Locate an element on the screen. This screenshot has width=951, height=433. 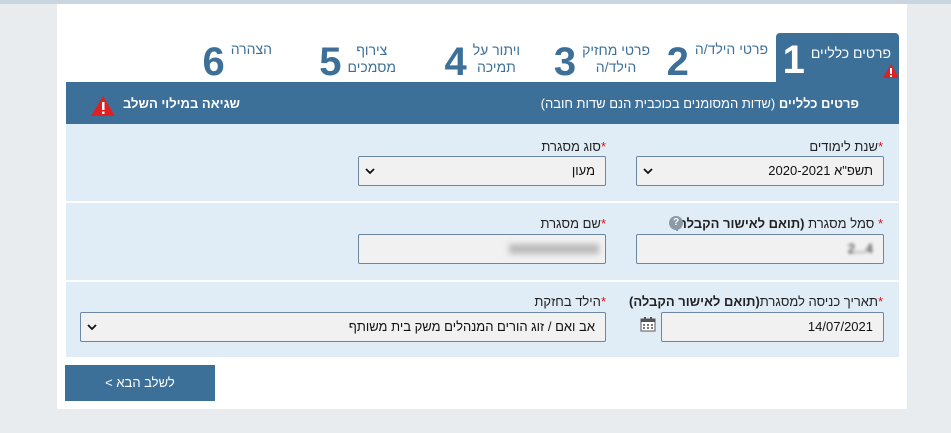
step-label-line1: ויתור על is located at coordinates (496, 50).